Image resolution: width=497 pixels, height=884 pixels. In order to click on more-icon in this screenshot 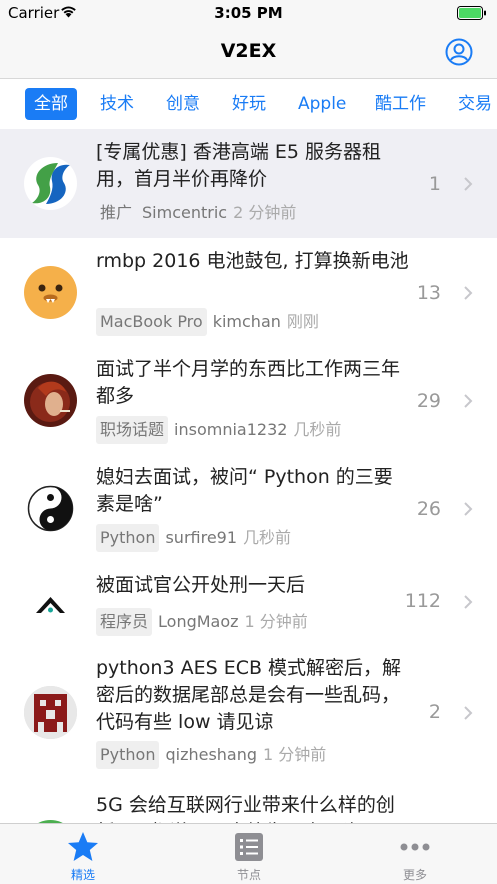, I will do `click(415, 847)`.